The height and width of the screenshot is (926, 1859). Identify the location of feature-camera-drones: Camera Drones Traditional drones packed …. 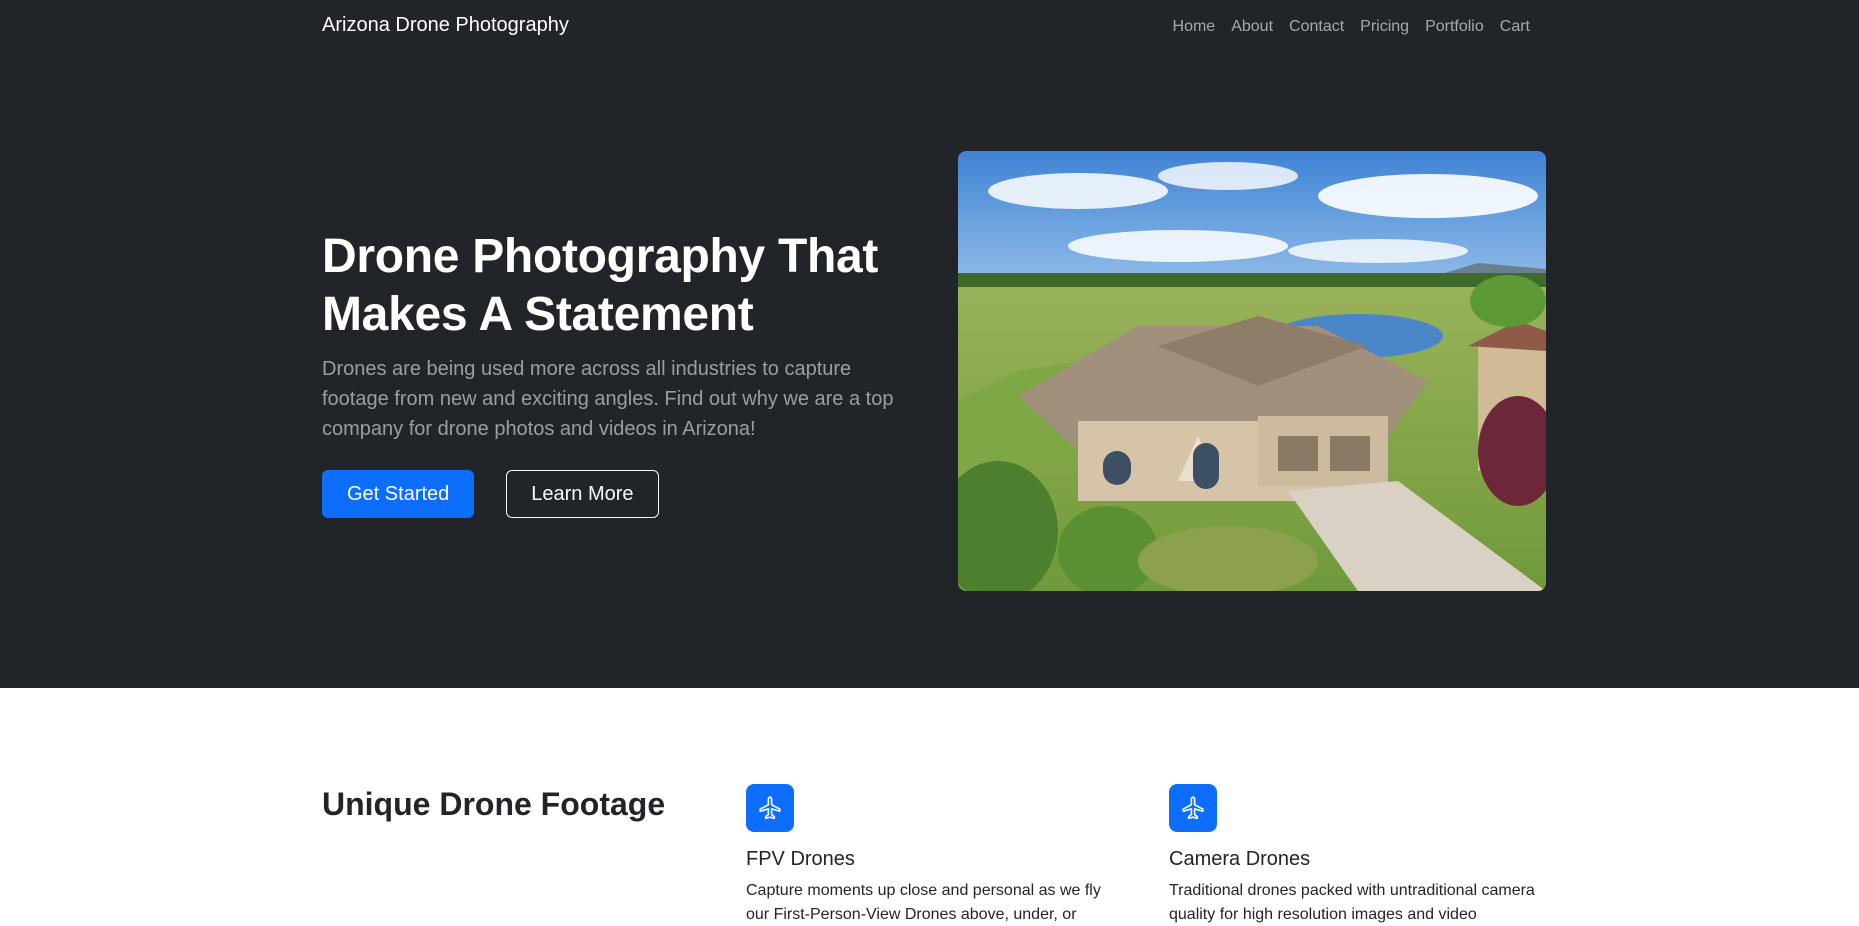
(1354, 855).